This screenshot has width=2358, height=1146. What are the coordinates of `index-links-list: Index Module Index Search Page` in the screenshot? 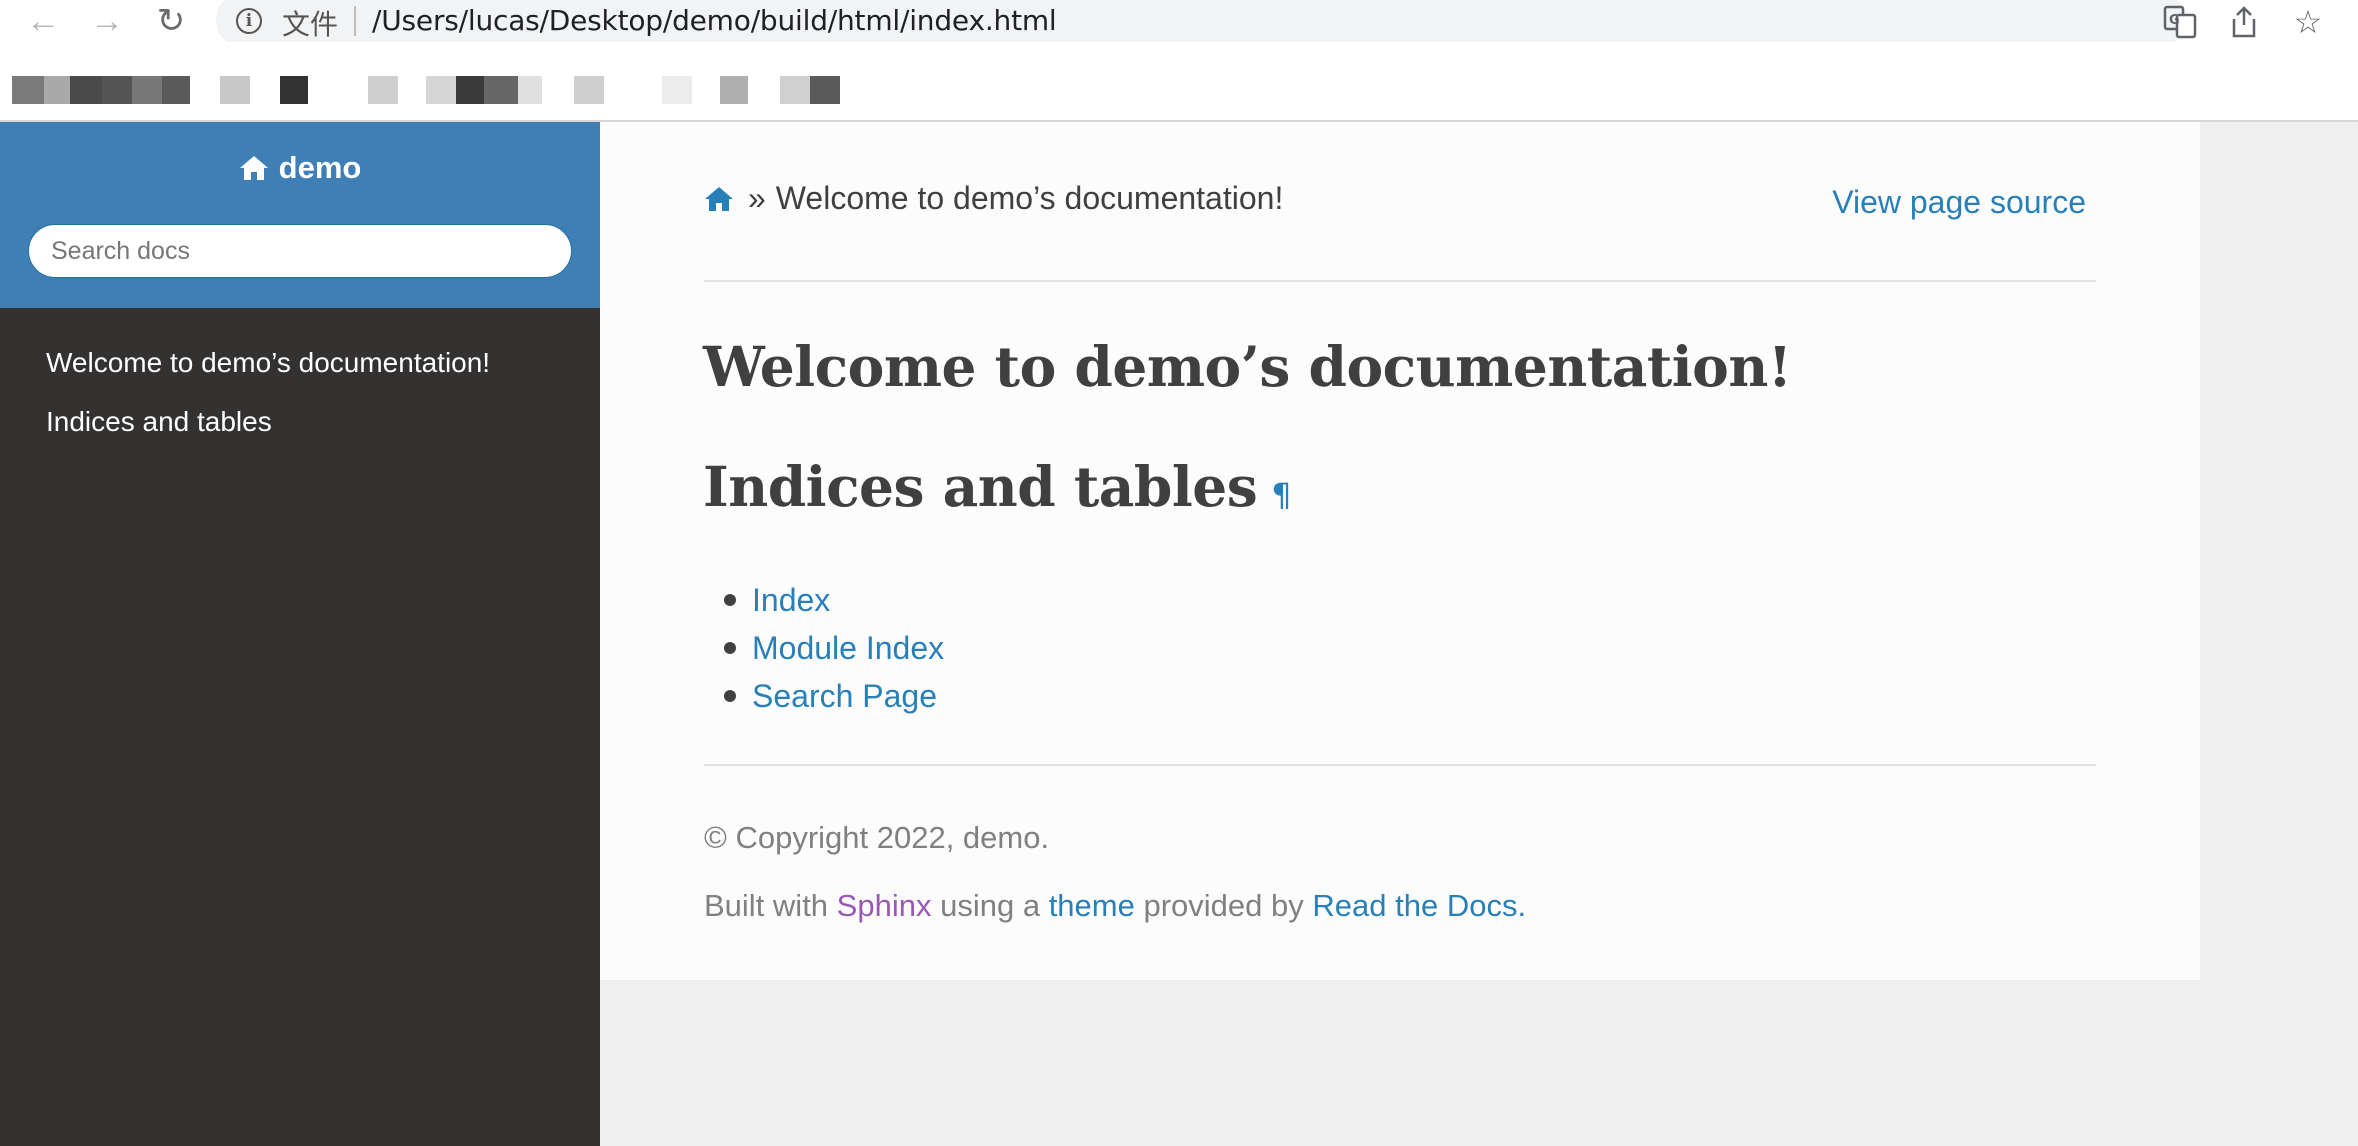 It's located at (824, 648).